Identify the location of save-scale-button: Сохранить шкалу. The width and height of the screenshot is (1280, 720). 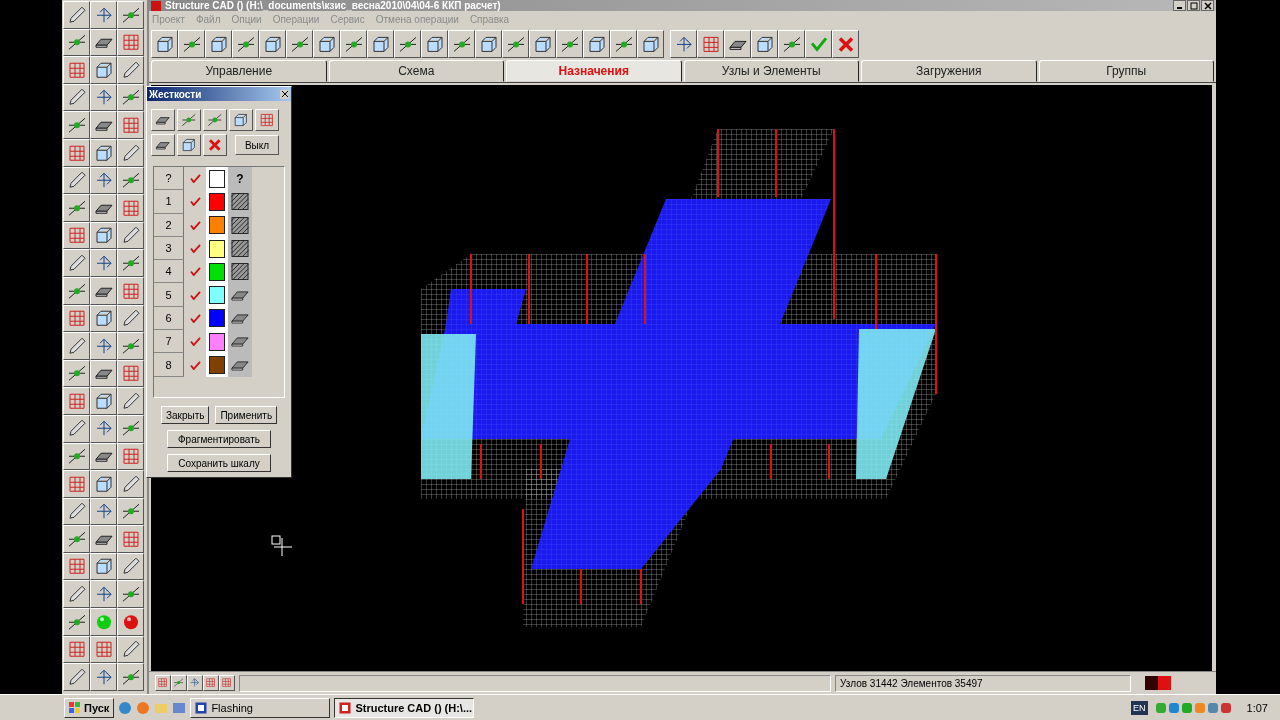
(219, 463).